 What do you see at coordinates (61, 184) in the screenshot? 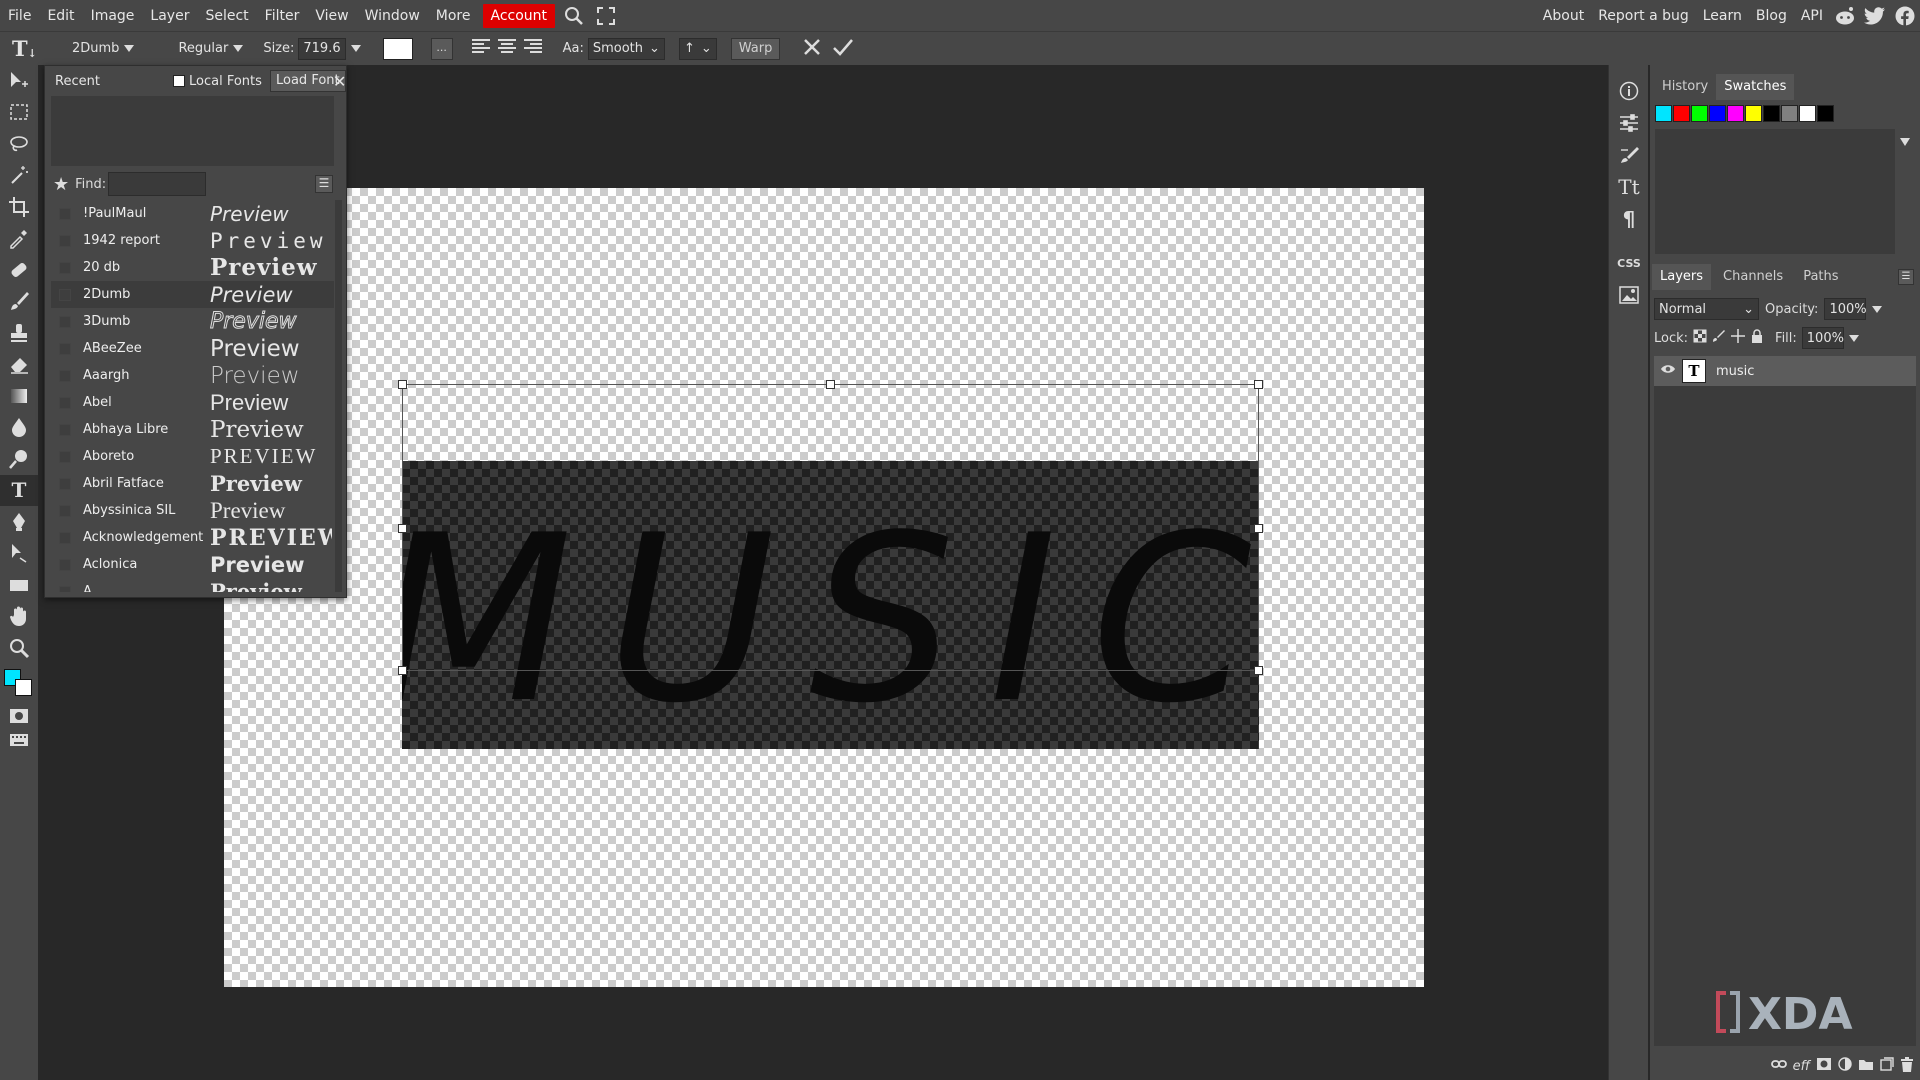
I see `star-icon: ★` at bounding box center [61, 184].